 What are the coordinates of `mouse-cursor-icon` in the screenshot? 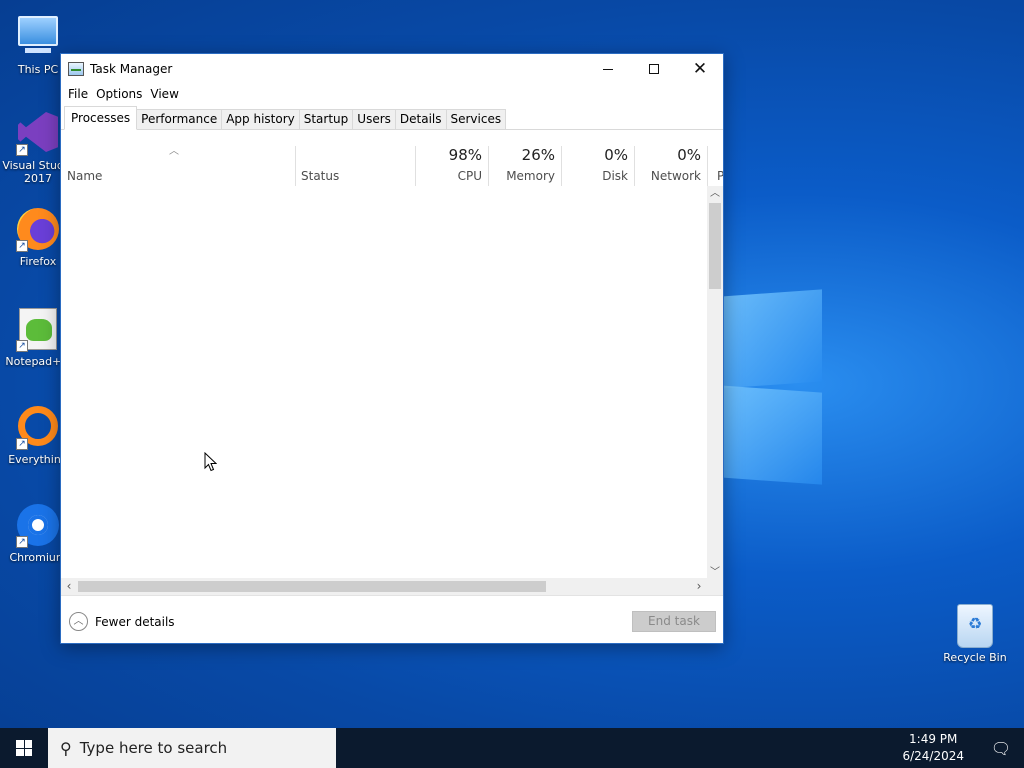 It's located at (211, 463).